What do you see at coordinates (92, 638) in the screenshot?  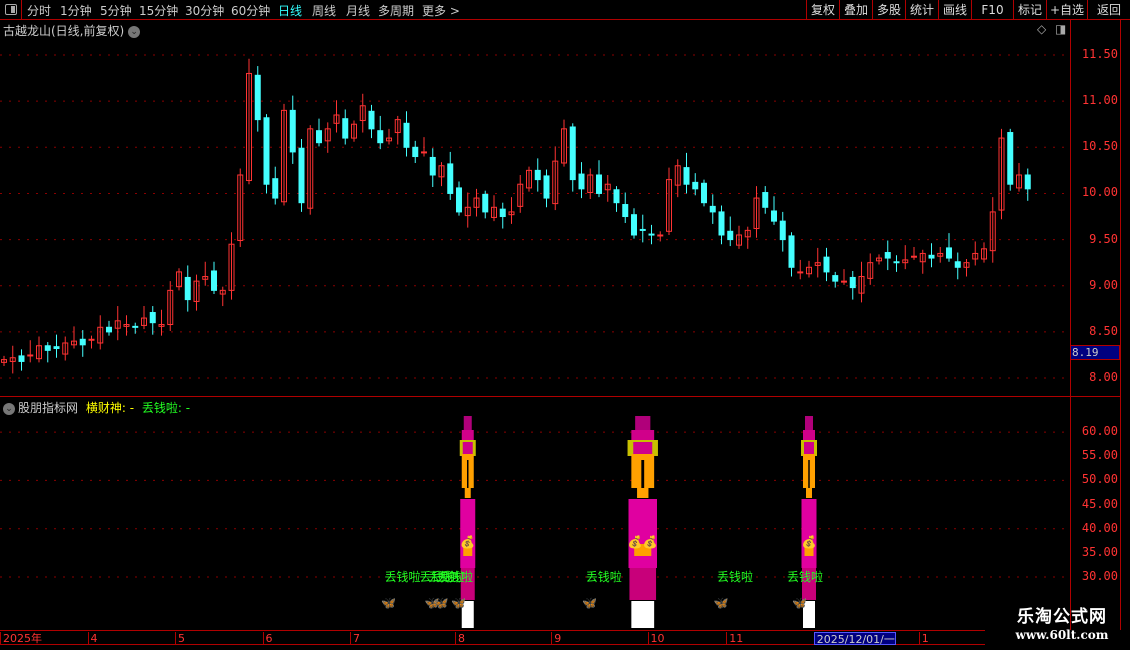 I see `axis-label: 4` at bounding box center [92, 638].